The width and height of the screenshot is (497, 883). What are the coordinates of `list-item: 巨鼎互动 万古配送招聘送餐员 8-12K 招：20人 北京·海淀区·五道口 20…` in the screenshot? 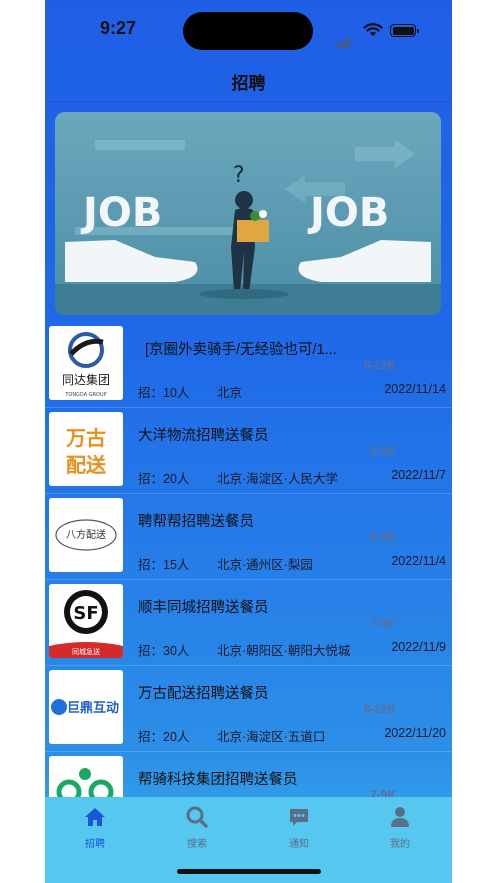 It's located at (248, 709).